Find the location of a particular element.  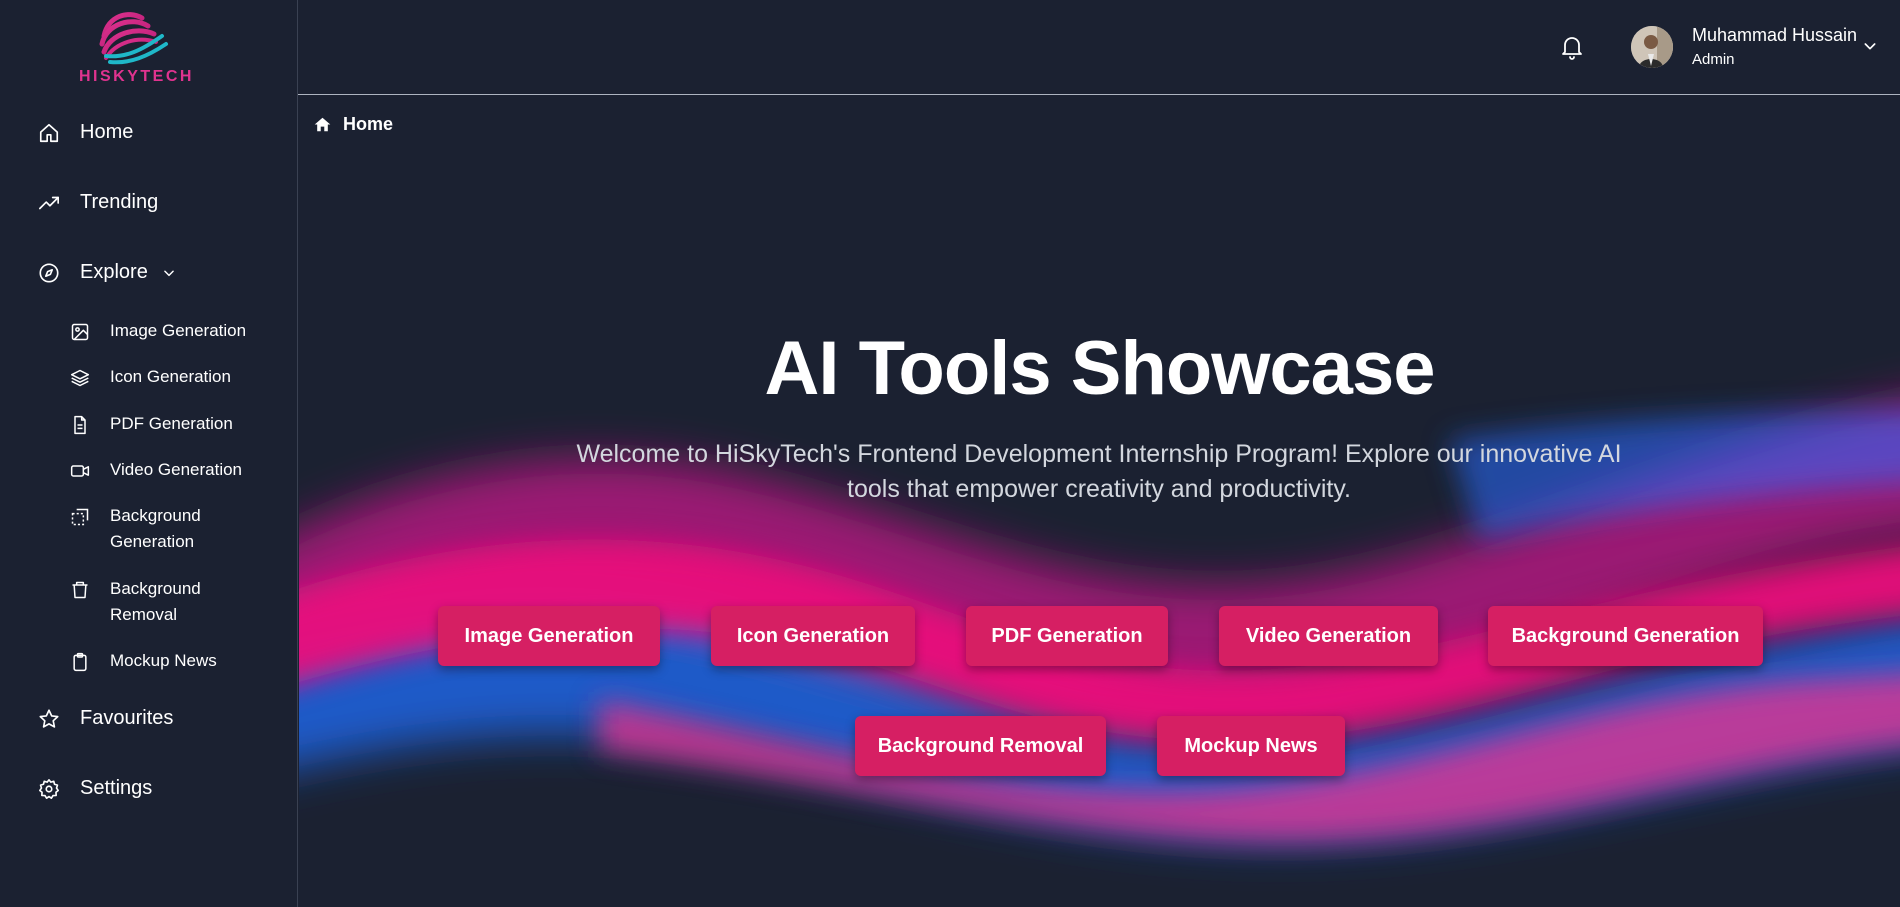

sidebar-subitem-background-generation: Background Generation is located at coordinates (160, 529).